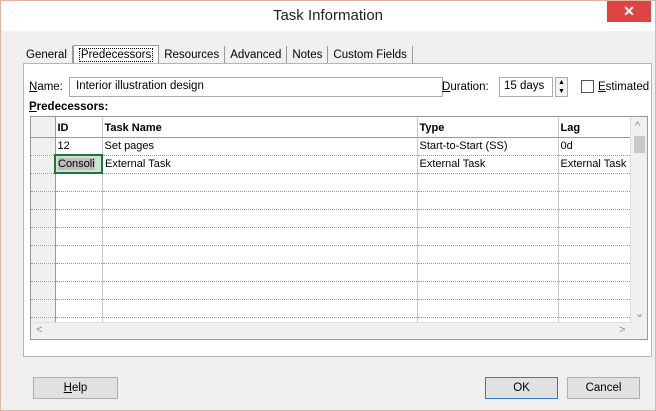 The width and height of the screenshot is (656, 411). What do you see at coordinates (639, 144) in the screenshot?
I see `vertical-scroll-thumb` at bounding box center [639, 144].